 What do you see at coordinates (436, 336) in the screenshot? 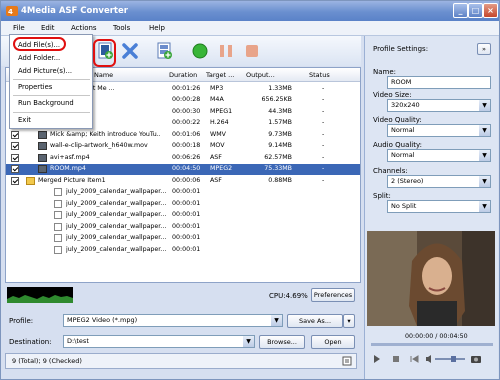
I see `playback-time: 00:00:00 / 00:04:50` at bounding box center [436, 336].